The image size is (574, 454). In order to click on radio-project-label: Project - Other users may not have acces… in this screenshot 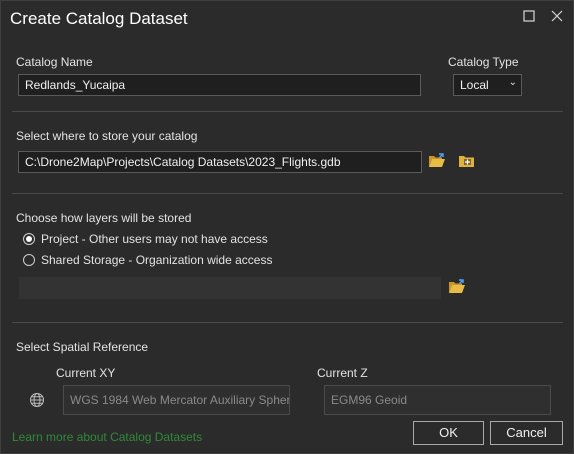, I will do `click(154, 239)`.